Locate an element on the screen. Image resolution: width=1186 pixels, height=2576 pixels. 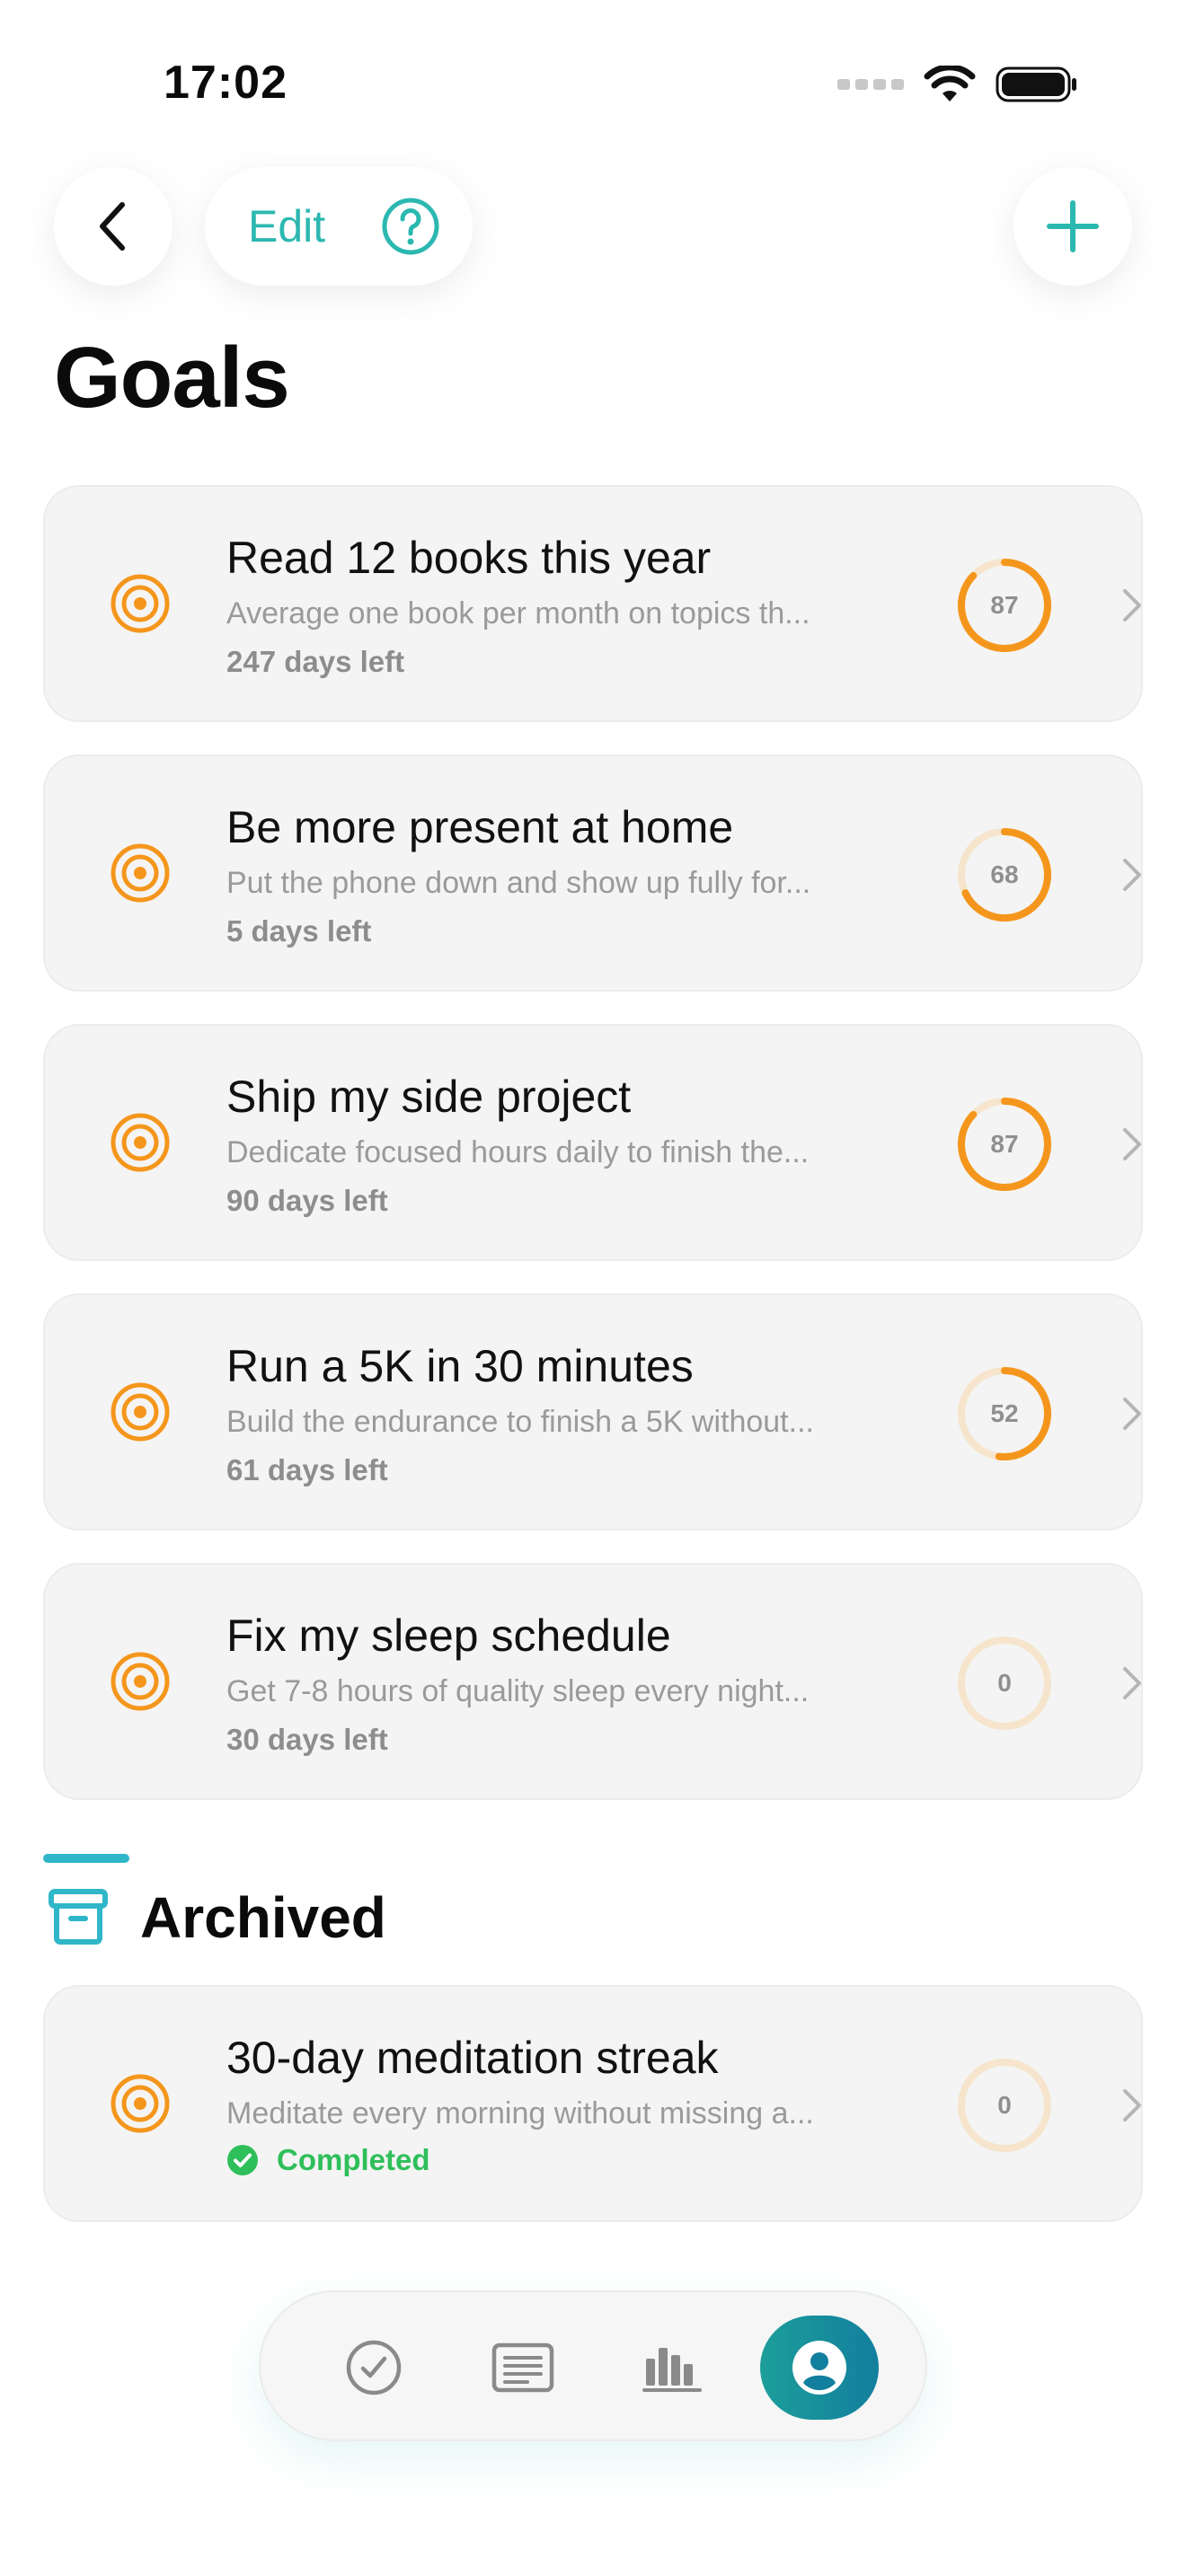
bar-chart-icon is located at coordinates (672, 2370).